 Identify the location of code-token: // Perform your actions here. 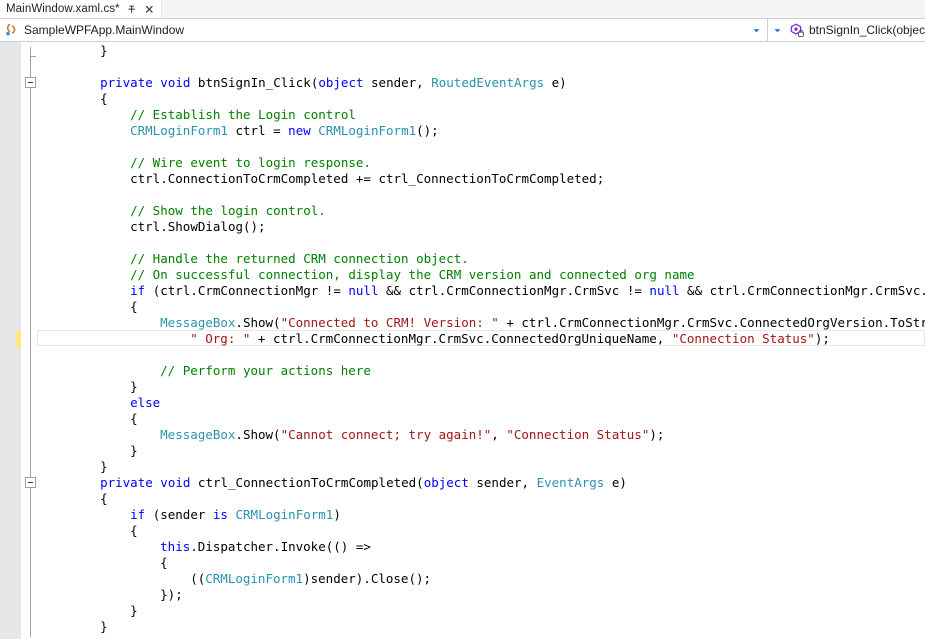
(265, 370).